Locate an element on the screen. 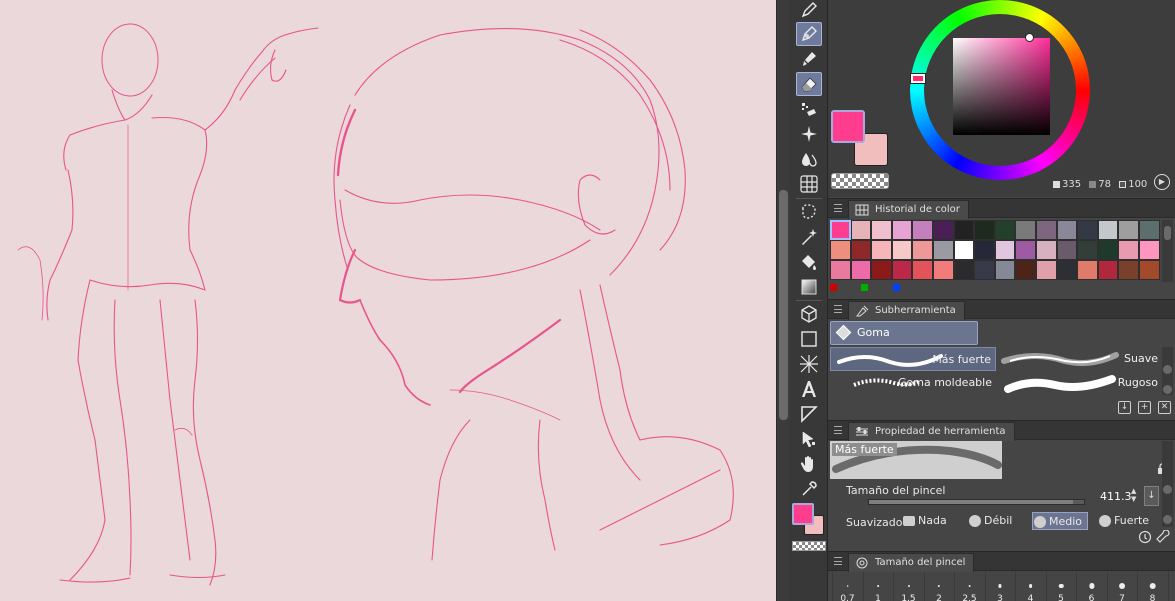 The height and width of the screenshot is (601, 1175). frame-border-icon is located at coordinates (809, 414).